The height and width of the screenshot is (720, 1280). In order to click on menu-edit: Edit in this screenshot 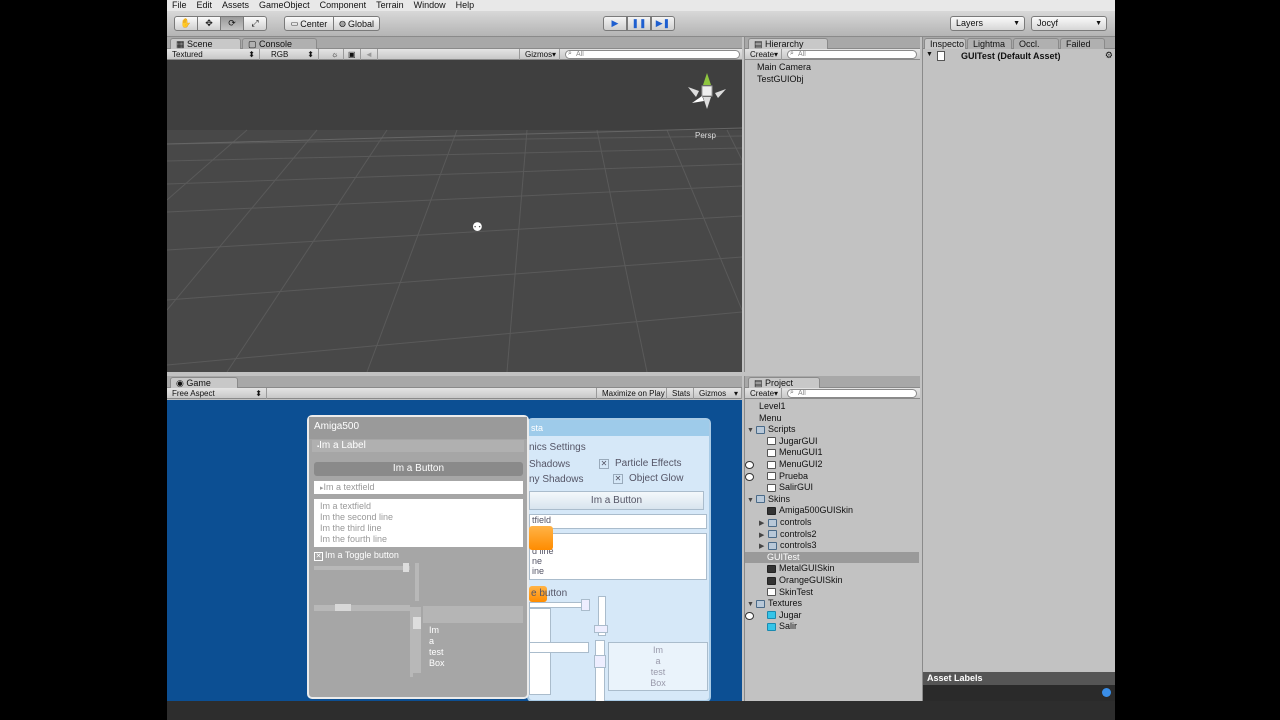, I will do `click(205, 5)`.